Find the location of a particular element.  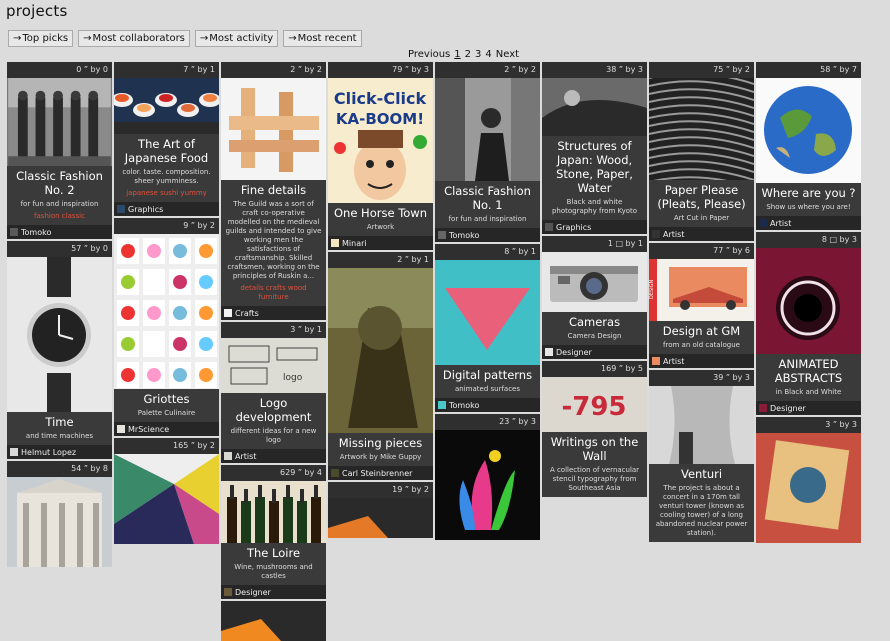

card-owner: MrScience is located at coordinates (166, 429).